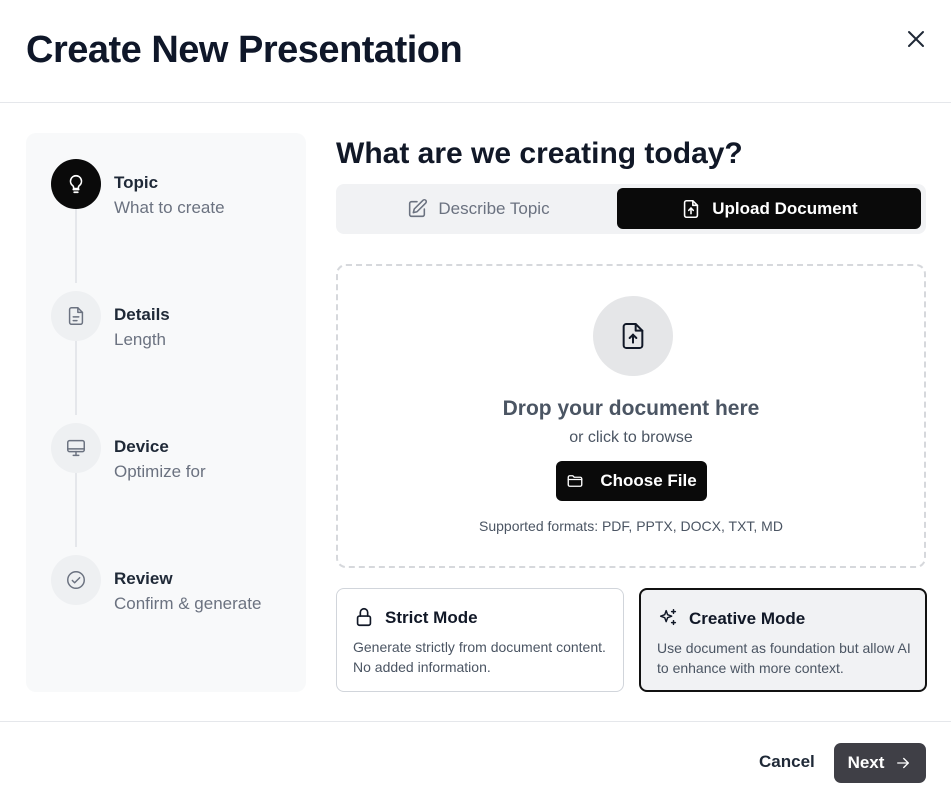 Image resolution: width=951 pixels, height=804 pixels. Describe the element at coordinates (539, 153) in the screenshot. I see `main-heading: What are we creating today?` at that location.